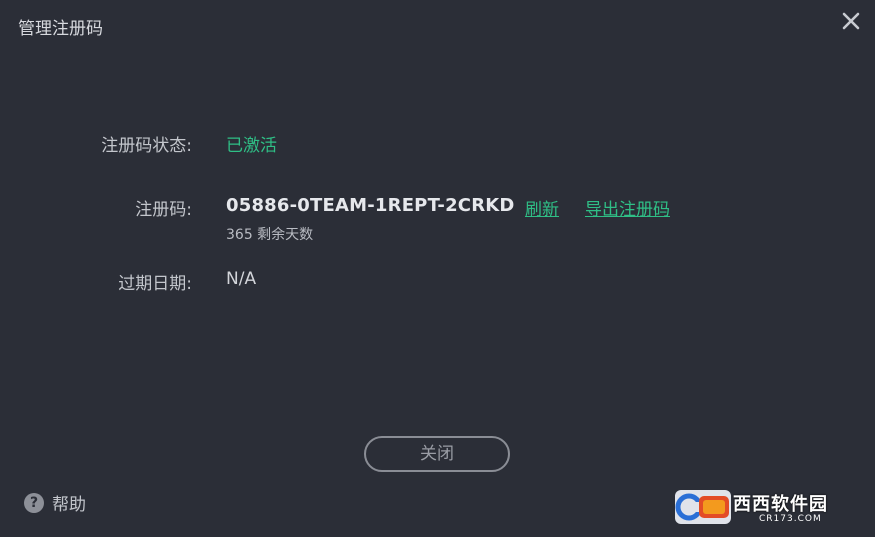 Image resolution: width=875 pixels, height=537 pixels. What do you see at coordinates (370, 205) in the screenshot?
I see `license-code-value: 05886-0TEAM-1REPT-2CRKD` at bounding box center [370, 205].